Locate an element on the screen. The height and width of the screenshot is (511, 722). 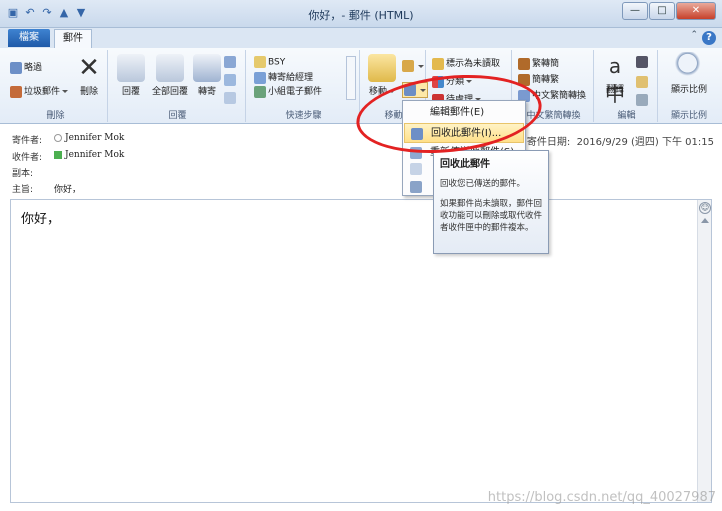
simp-to-trad-button: 簡轉繁 is located at coordinates (538, 79).